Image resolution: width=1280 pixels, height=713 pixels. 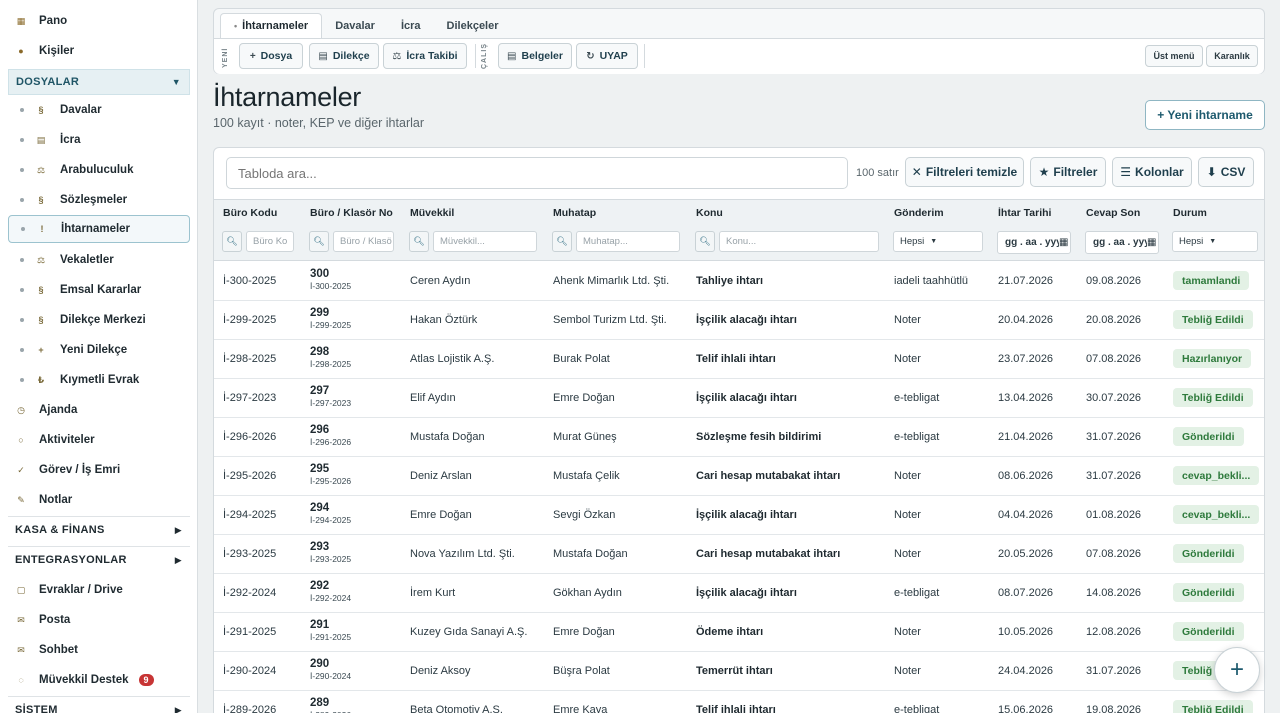 What do you see at coordinates (99, 500) in the screenshot?
I see `sidebar-item-notlar: ✎ Notlar` at bounding box center [99, 500].